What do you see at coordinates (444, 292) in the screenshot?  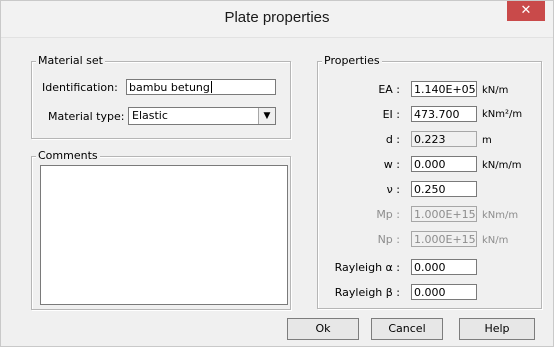 I see `rayleigh-beta-input: 0.000` at bounding box center [444, 292].